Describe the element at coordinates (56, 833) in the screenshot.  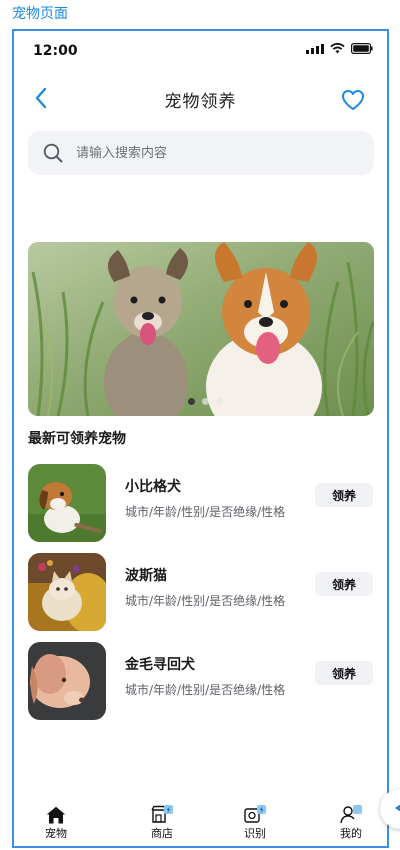
I see `nav-label: 宠物` at that location.